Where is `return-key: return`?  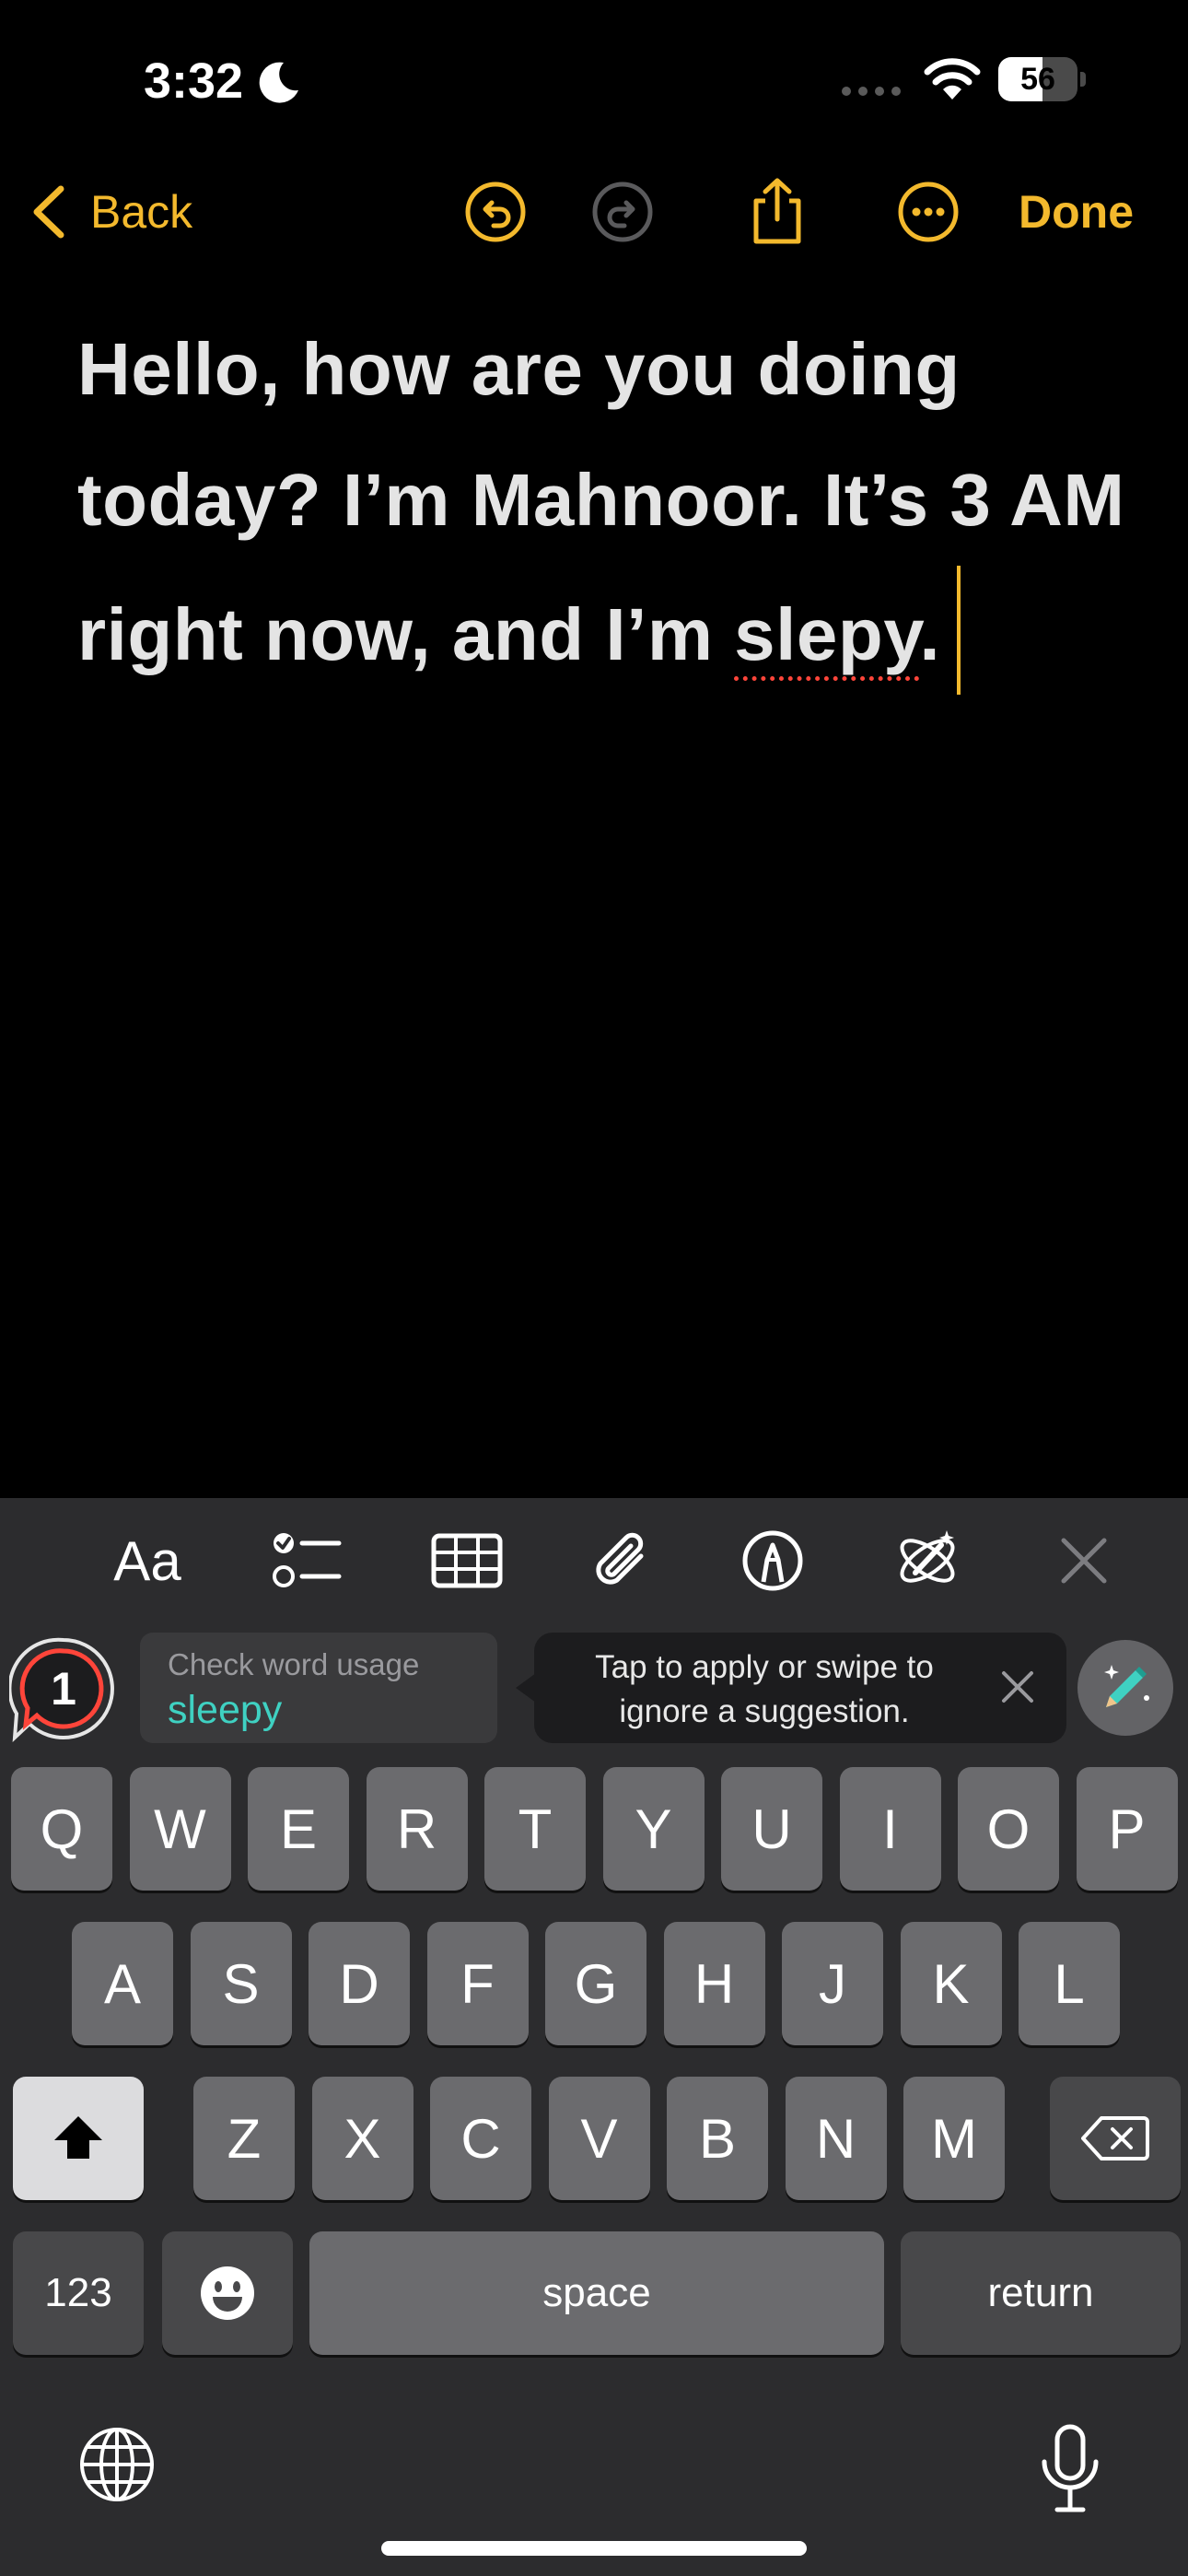 return-key: return is located at coordinates (1041, 2293).